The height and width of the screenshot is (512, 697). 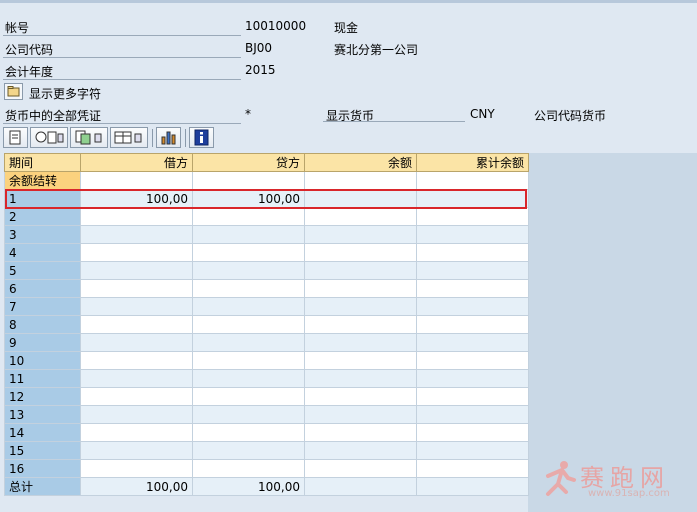 What do you see at coordinates (360, 486) in the screenshot?
I see `total-balance-cell` at bounding box center [360, 486].